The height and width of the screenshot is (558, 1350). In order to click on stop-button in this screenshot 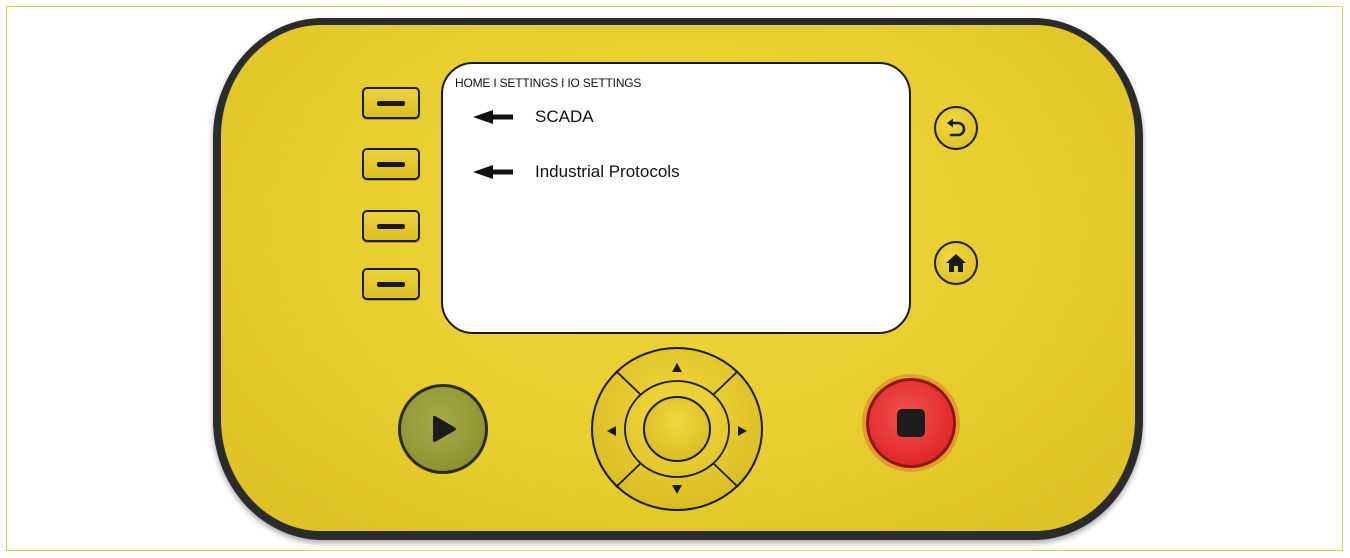, I will do `click(911, 423)`.